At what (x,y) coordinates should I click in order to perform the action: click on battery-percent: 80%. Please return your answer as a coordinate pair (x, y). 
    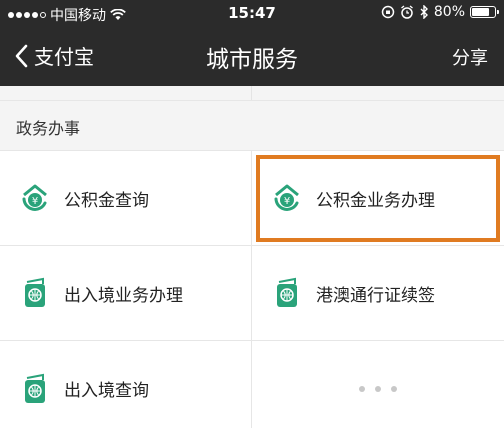
    Looking at the image, I should click on (449, 12).